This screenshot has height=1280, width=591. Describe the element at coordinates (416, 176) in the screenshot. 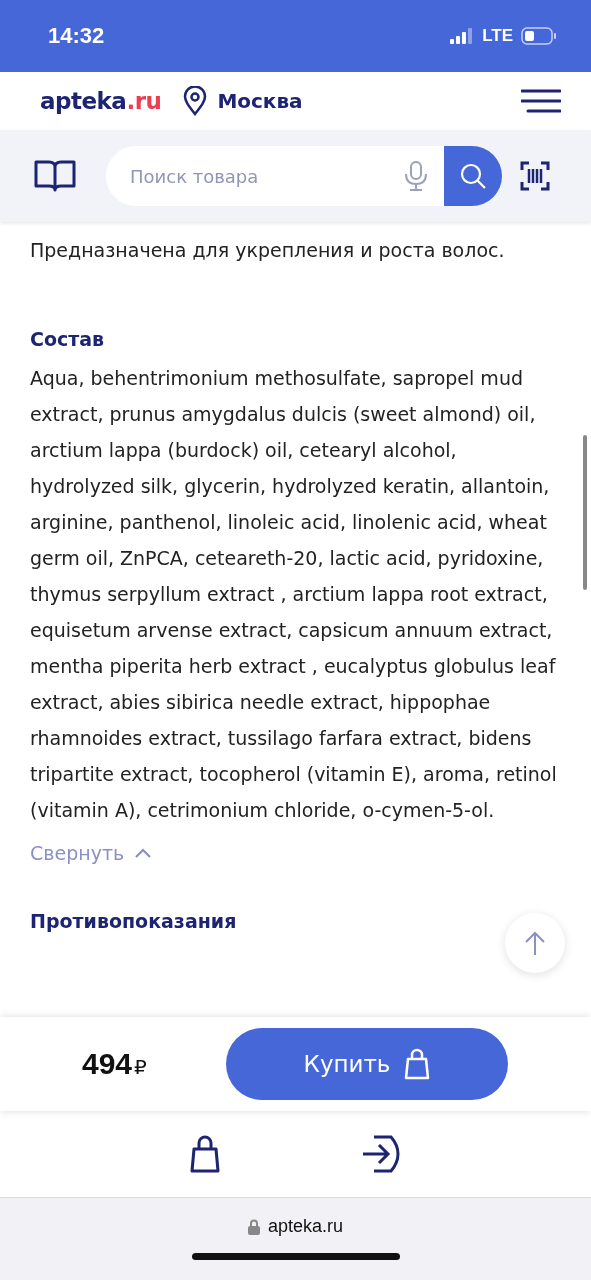

I see `microphone-icon` at that location.